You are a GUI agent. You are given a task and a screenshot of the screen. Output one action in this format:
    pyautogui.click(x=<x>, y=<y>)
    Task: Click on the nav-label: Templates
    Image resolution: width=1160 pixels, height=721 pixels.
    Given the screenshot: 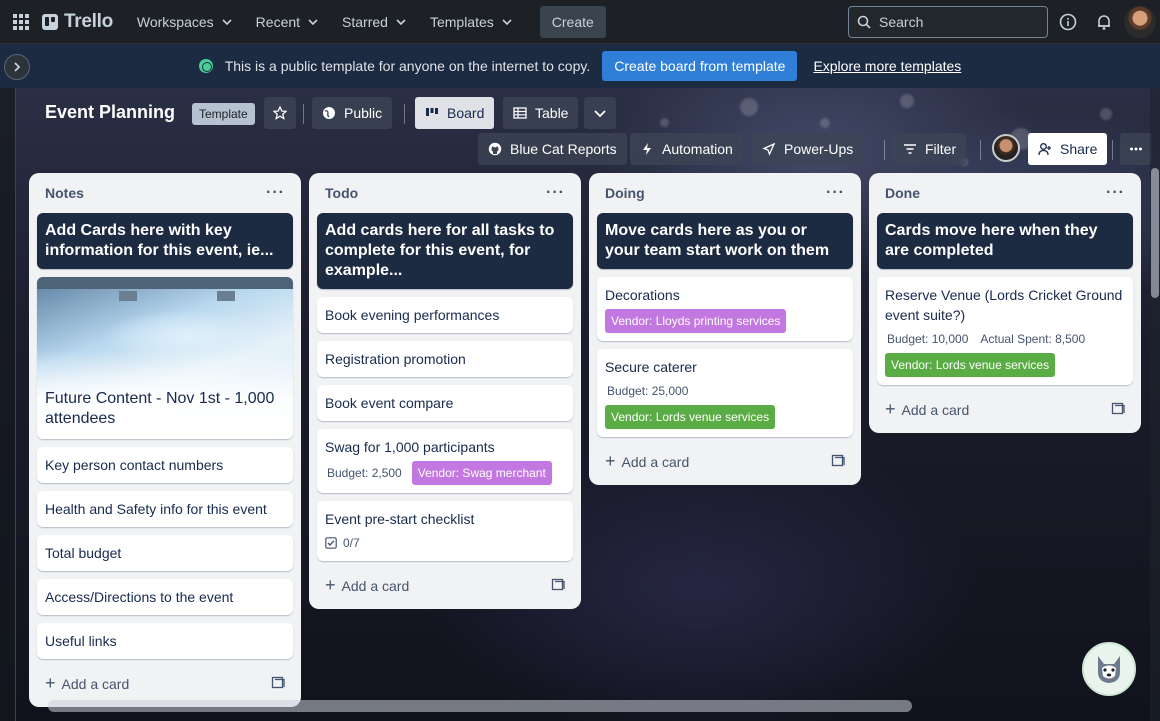 What is the action you would take?
    pyautogui.click(x=461, y=21)
    